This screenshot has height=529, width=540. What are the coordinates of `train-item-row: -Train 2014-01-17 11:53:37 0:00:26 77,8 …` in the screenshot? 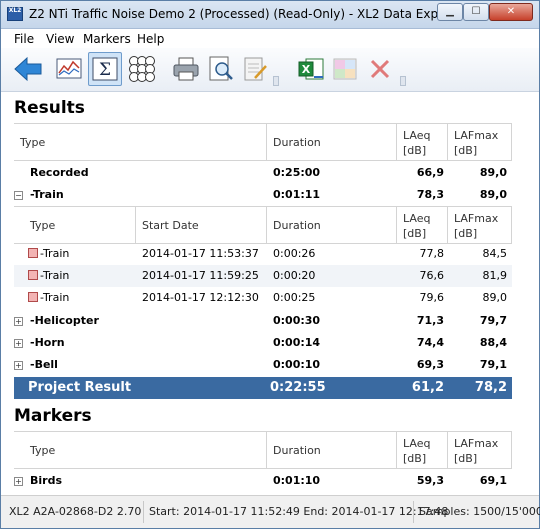 It's located at (263, 254).